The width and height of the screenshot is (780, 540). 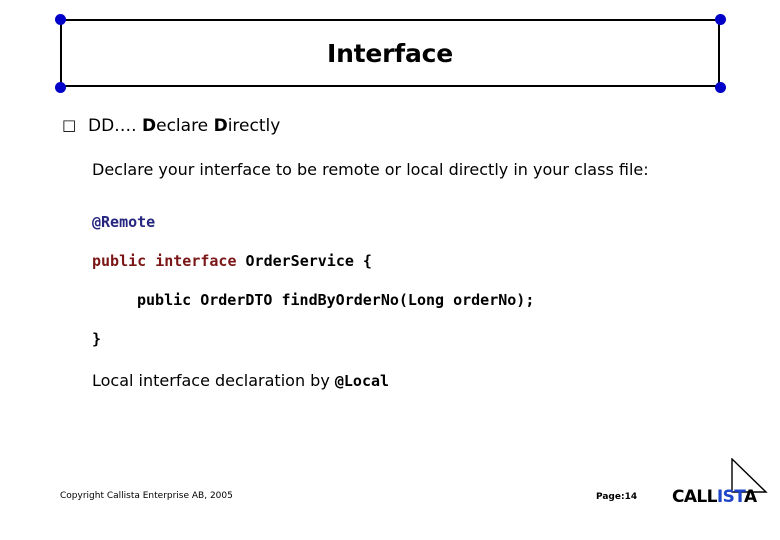 What do you see at coordinates (407, 261) in the screenshot?
I see `code-line-2: public interface OrderService {` at bounding box center [407, 261].